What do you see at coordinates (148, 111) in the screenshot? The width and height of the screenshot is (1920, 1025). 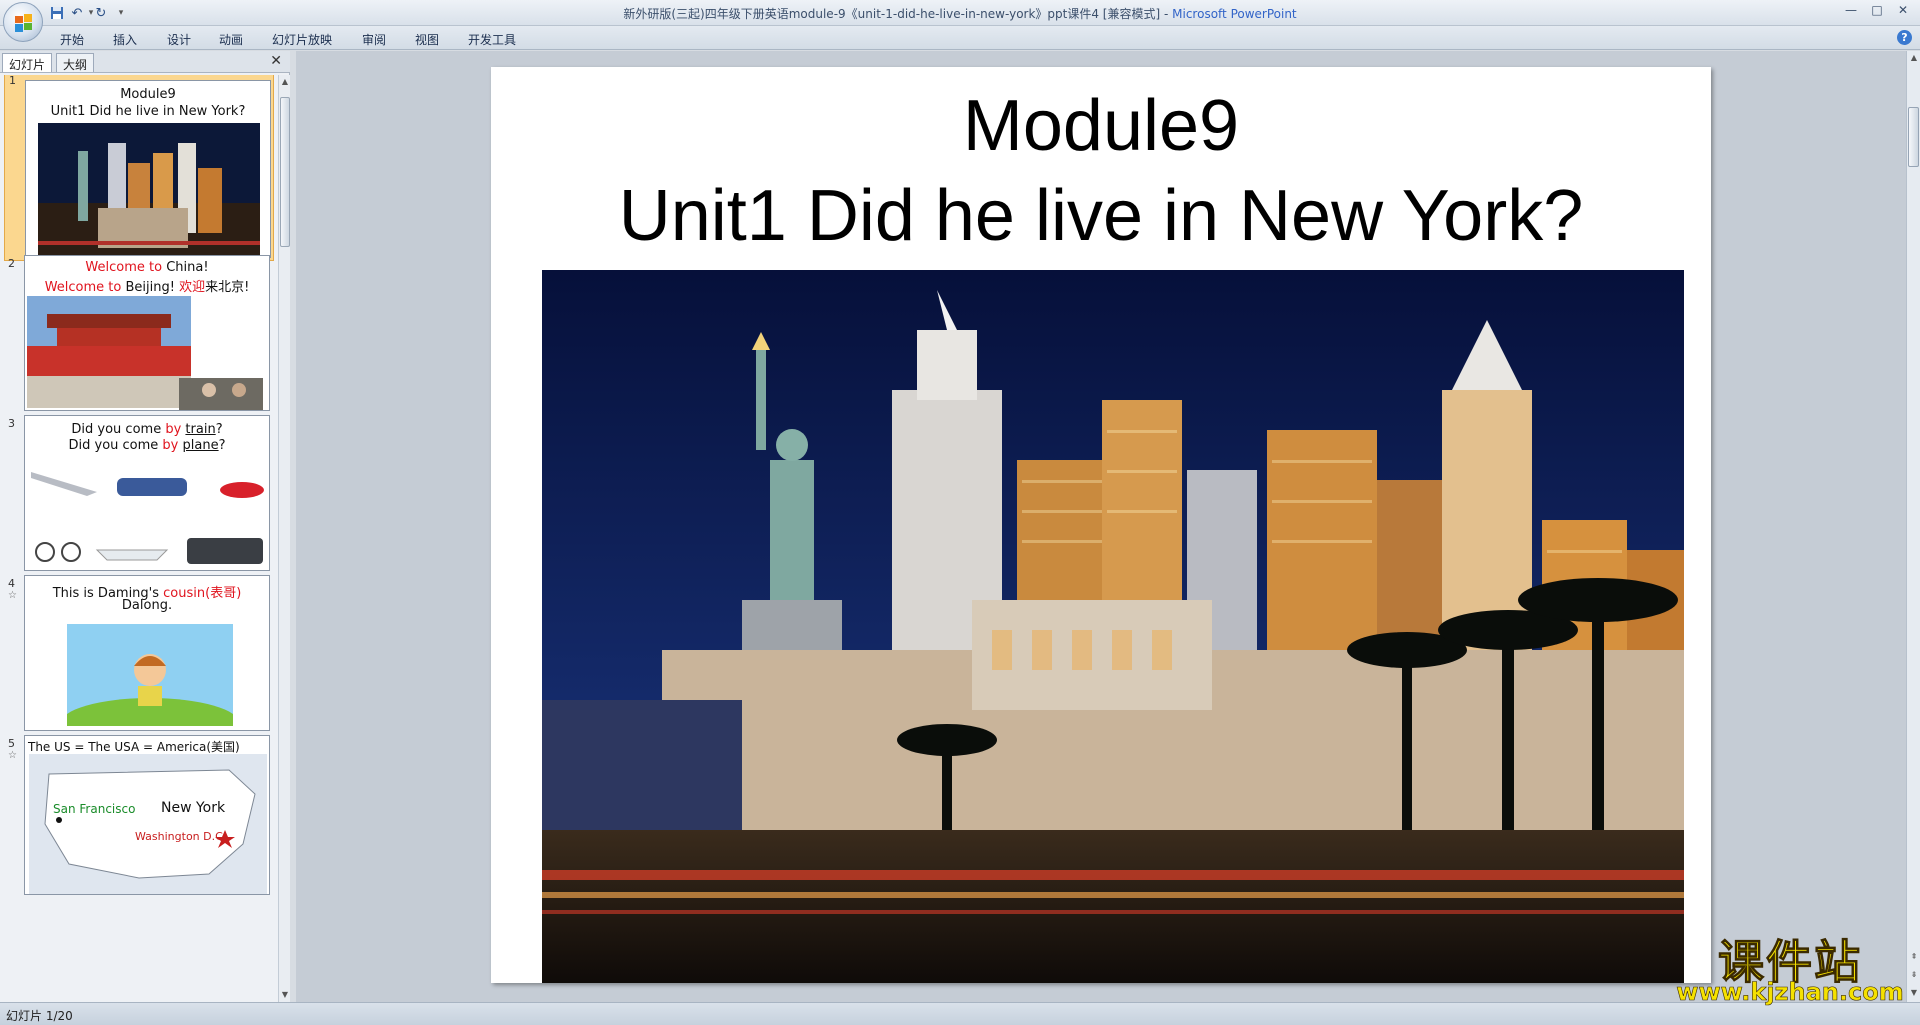 I see `thumb-subtitle: Unit1 Did he live in New York?` at bounding box center [148, 111].